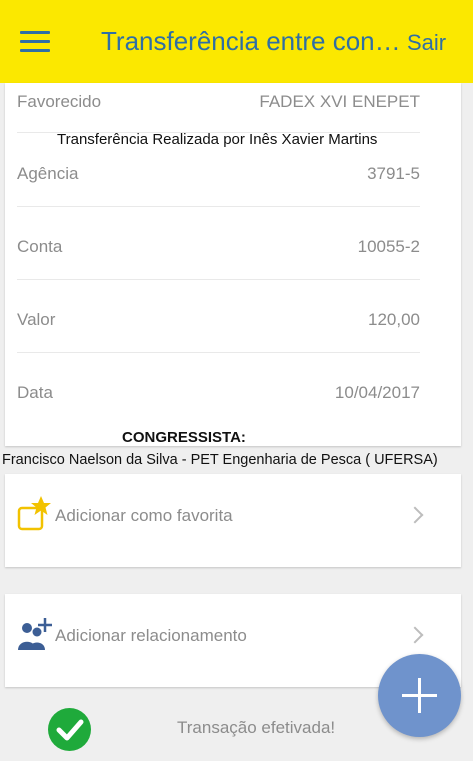  What do you see at coordinates (252, 41) in the screenshot?
I see `page-title: Transferência entre contas` at bounding box center [252, 41].